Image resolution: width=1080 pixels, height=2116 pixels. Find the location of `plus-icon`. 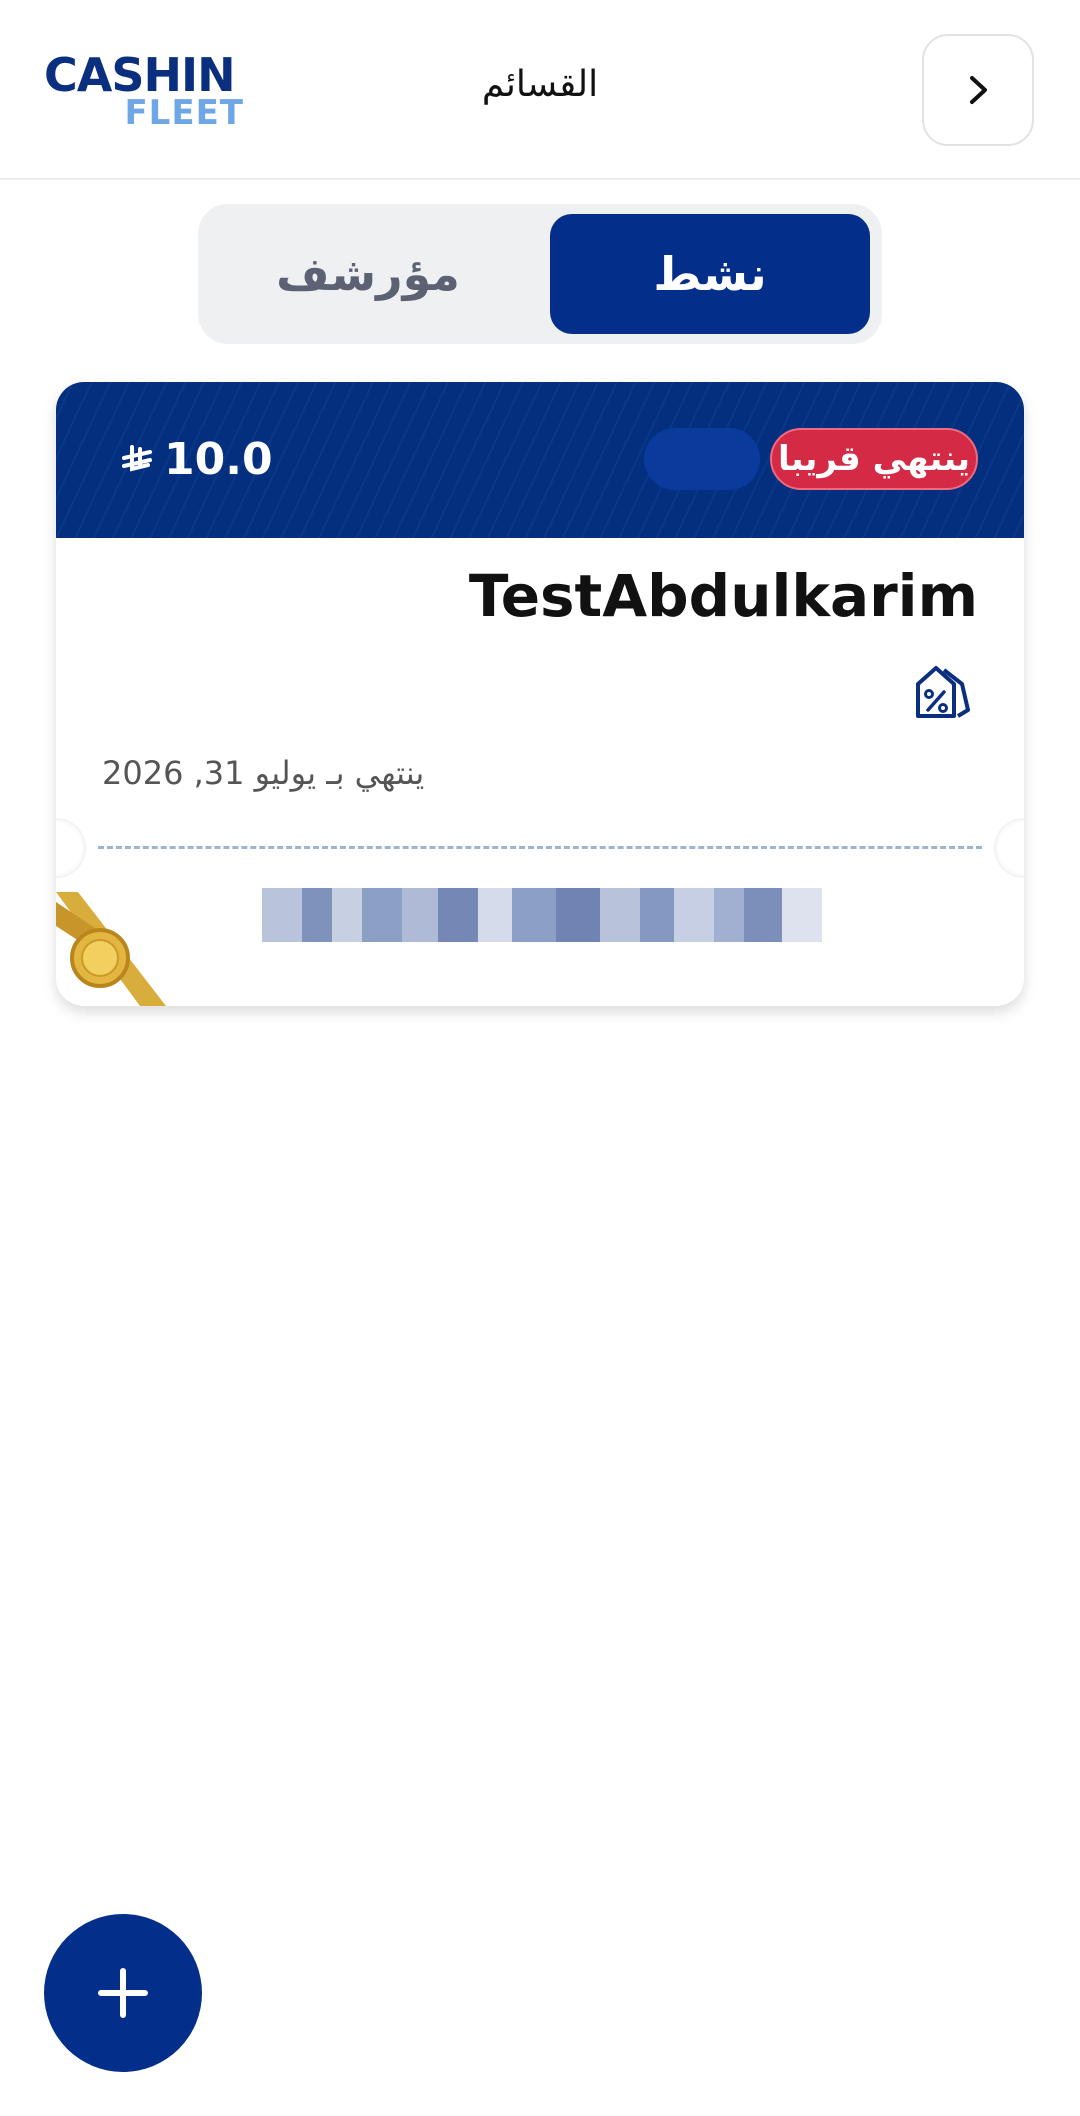

plus-icon is located at coordinates (123, 1993).